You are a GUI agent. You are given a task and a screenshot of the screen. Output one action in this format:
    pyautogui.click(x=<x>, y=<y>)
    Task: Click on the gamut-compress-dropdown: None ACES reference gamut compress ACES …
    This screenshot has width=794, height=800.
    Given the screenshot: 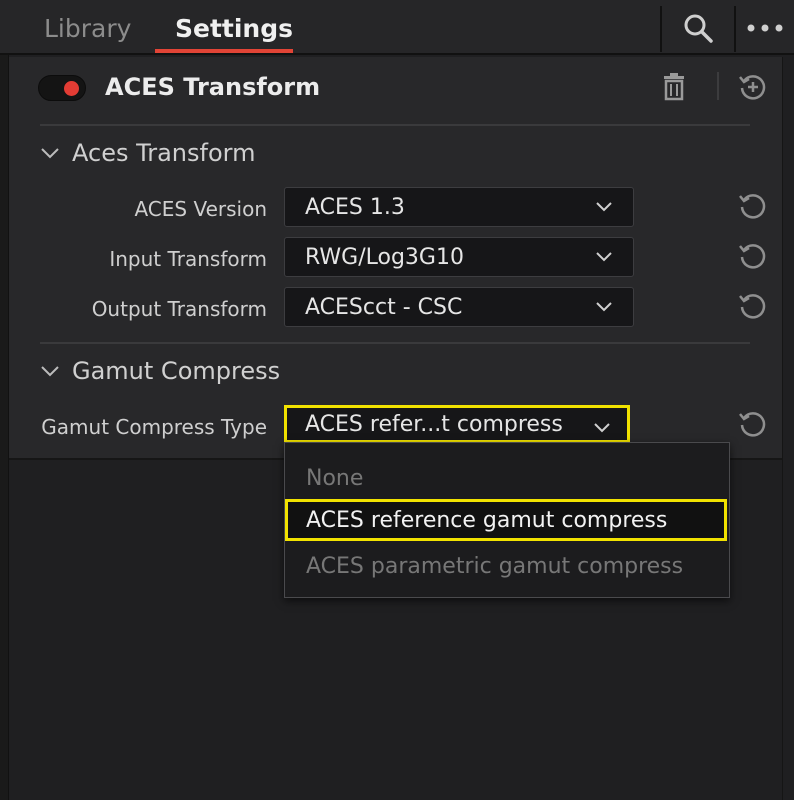 What is the action you would take?
    pyautogui.click(x=507, y=520)
    